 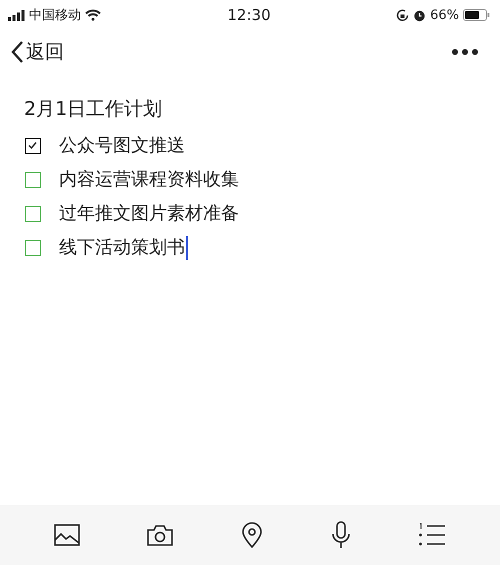 I want to click on carrier-name: 中国移动, so click(x=55, y=15).